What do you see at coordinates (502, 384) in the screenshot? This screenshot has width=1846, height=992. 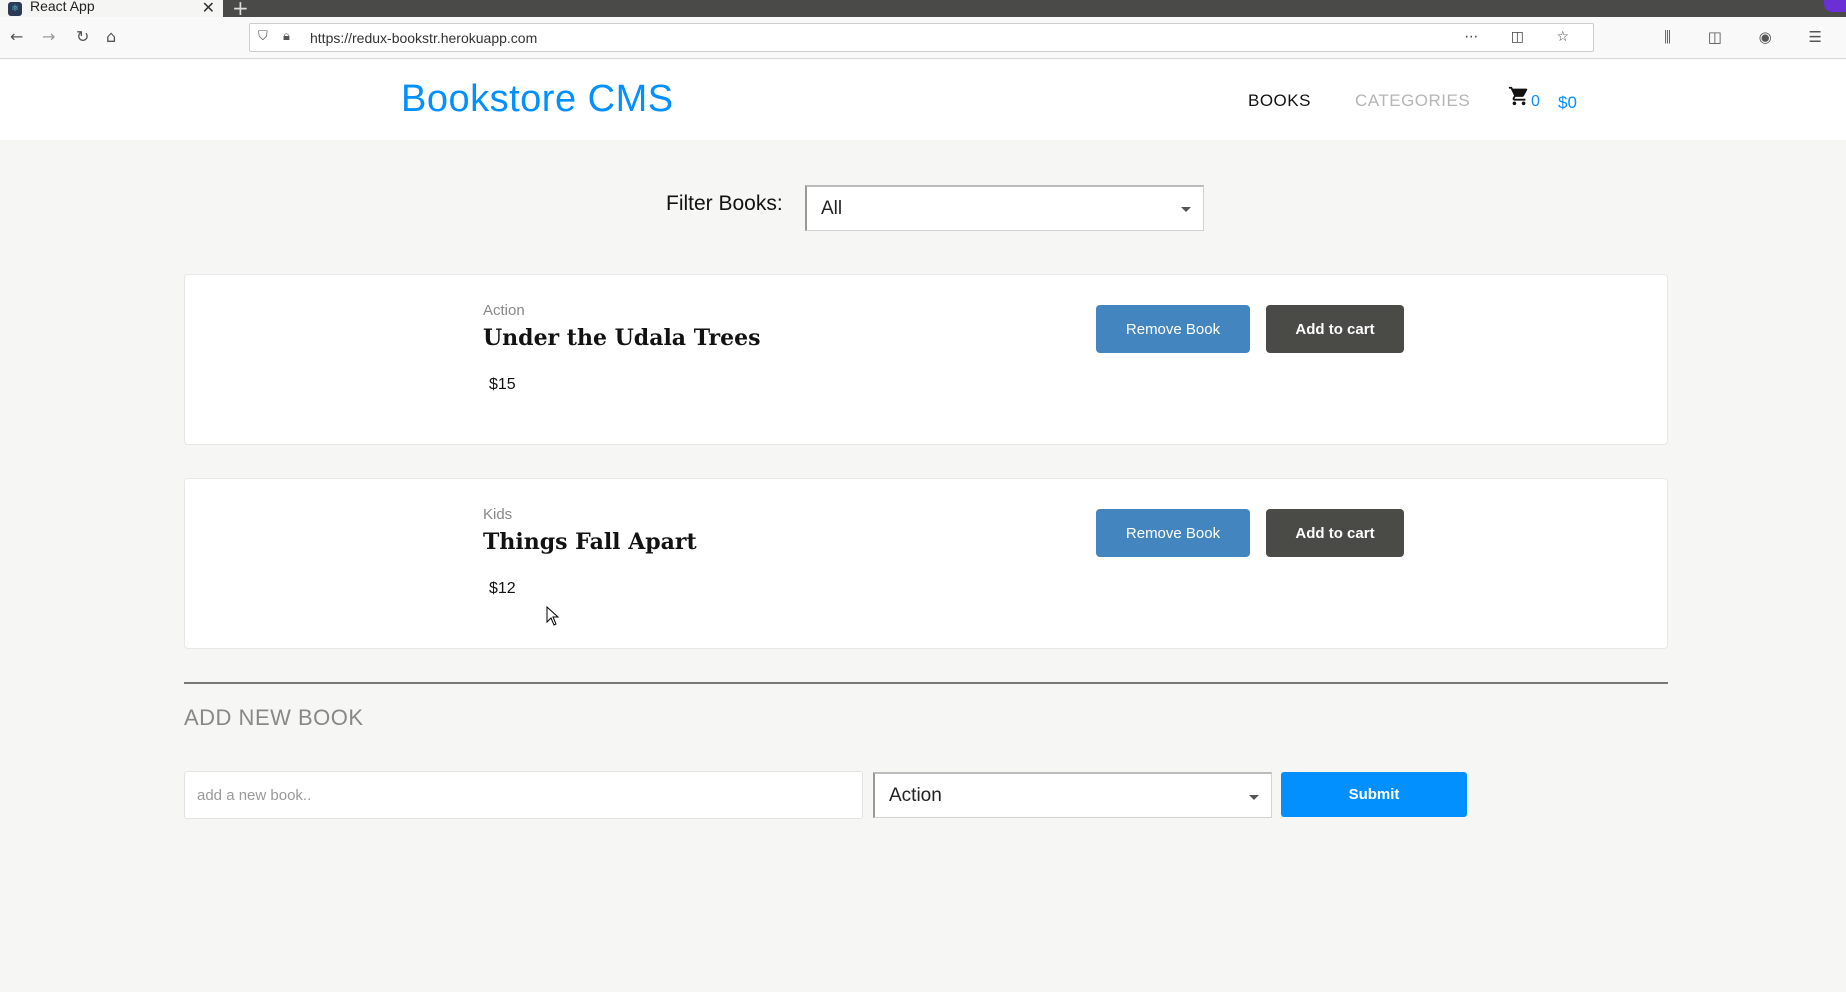 I see `book-price: $15` at bounding box center [502, 384].